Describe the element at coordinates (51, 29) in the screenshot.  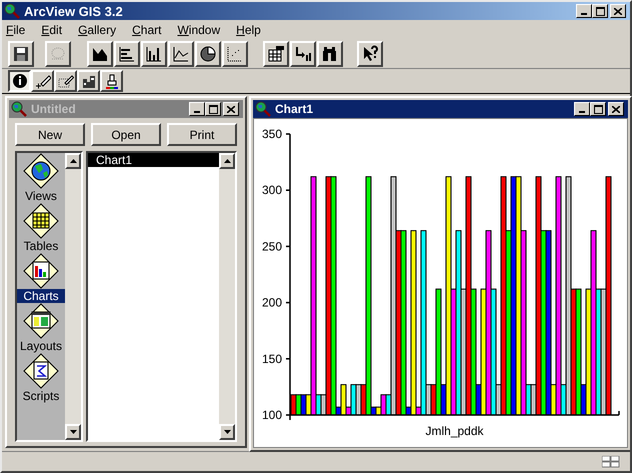
I see `menu-item: Edit` at that location.